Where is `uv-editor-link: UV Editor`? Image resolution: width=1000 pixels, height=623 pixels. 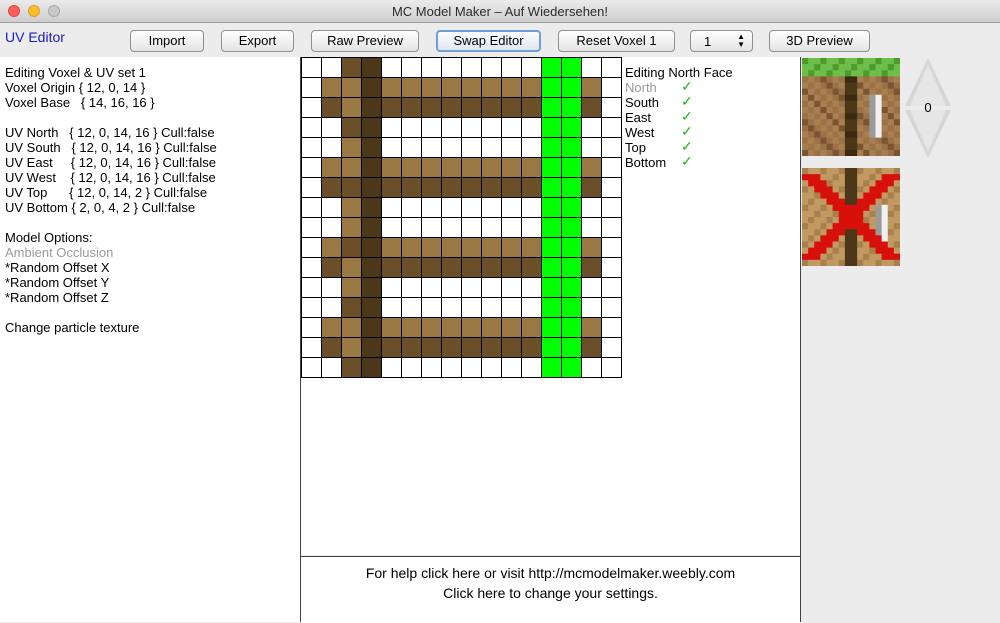 uv-editor-link: UV Editor is located at coordinates (35, 37).